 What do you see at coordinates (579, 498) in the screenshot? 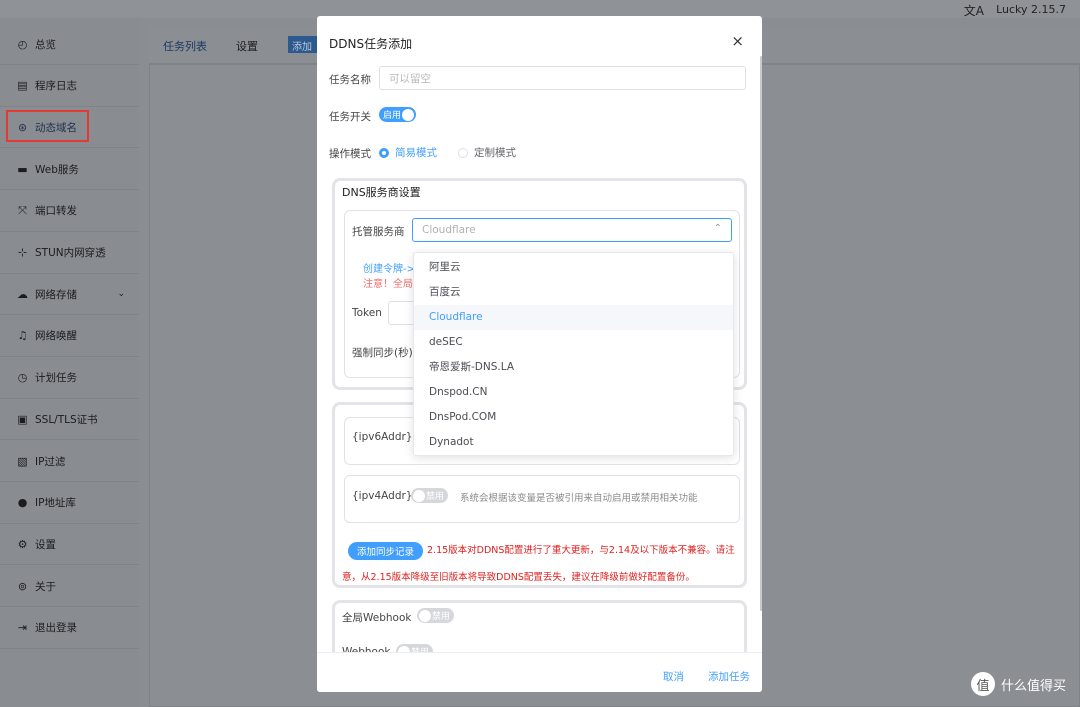
I see `ipv4-hint: 系统会根据该变量是否被引用来自动启用或禁用相关功能` at bounding box center [579, 498].